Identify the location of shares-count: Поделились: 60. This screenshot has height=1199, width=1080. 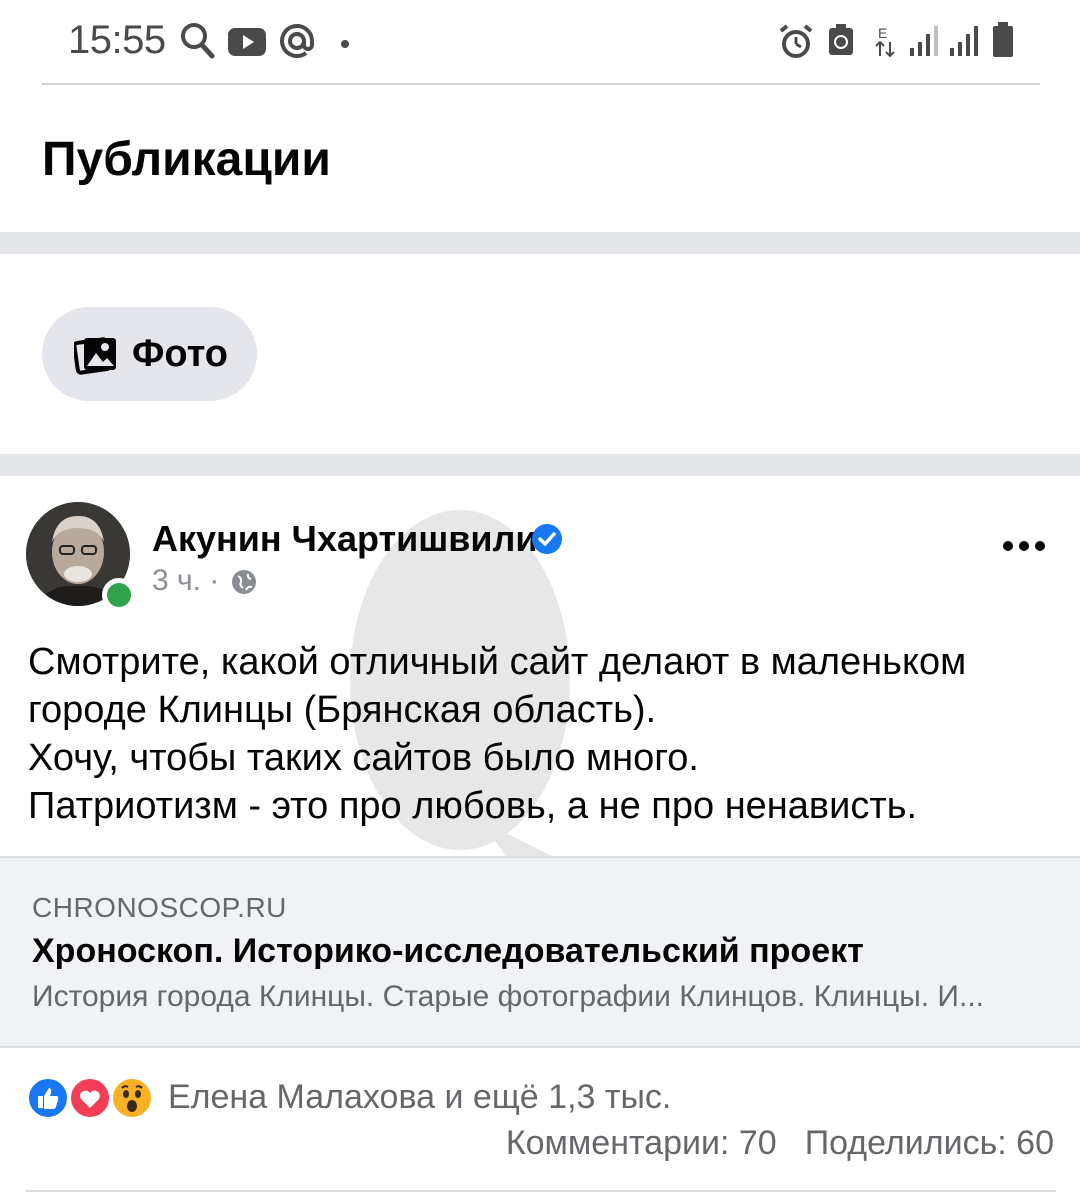
(929, 1143).